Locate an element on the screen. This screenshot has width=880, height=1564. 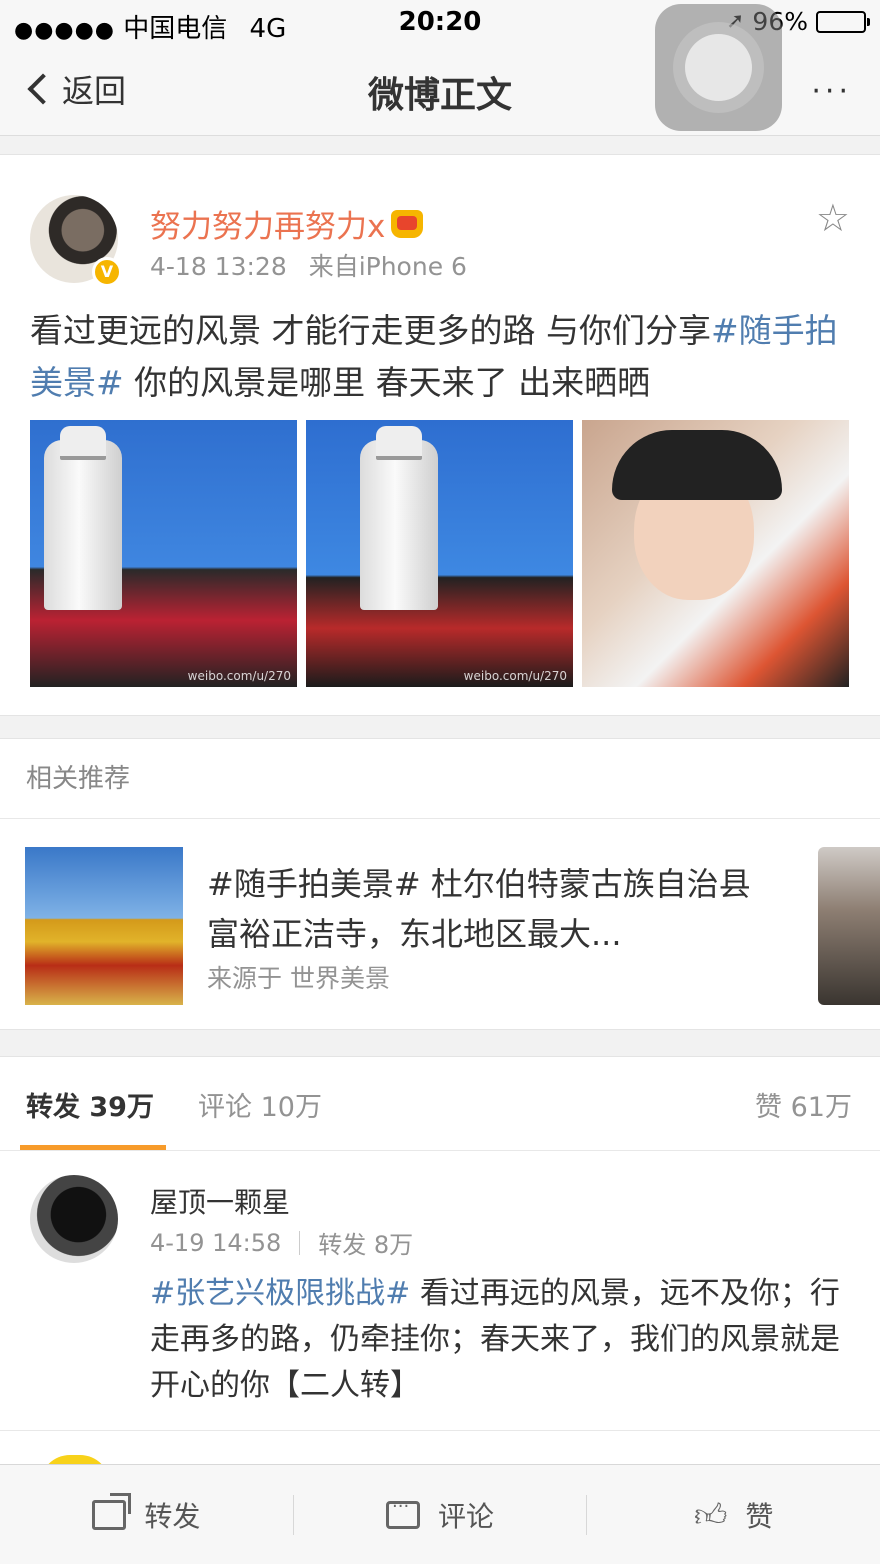
repost-meta: 4-19 14:58 转发 8万 is located at coordinates (281, 1242).